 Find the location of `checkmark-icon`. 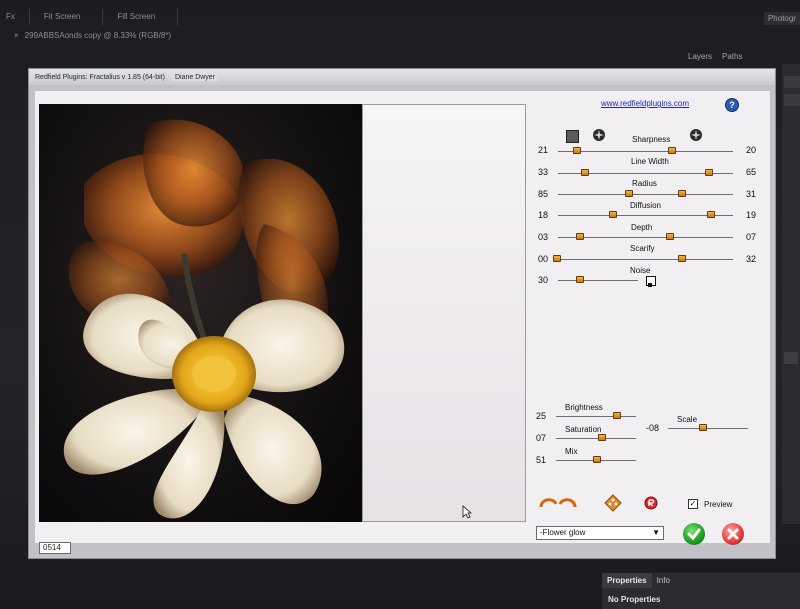

checkmark-icon is located at coordinates (694, 534).